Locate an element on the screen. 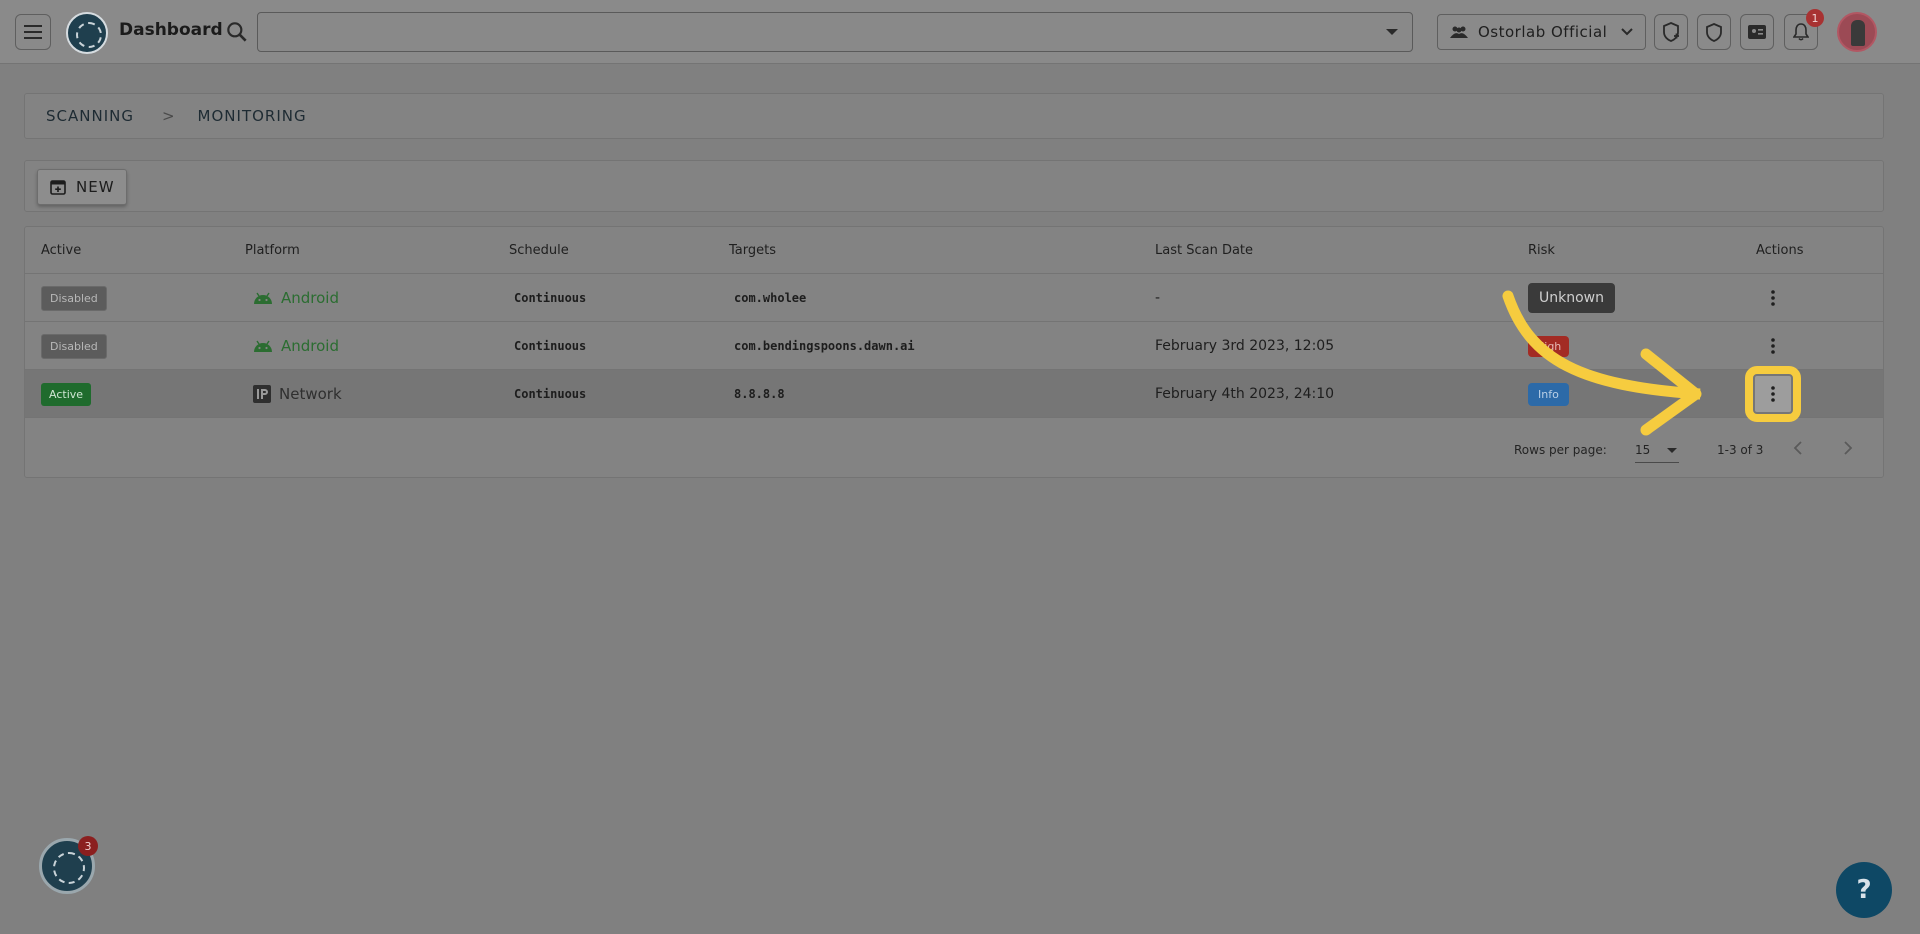  last-scan-cell: - is located at coordinates (1158, 298).